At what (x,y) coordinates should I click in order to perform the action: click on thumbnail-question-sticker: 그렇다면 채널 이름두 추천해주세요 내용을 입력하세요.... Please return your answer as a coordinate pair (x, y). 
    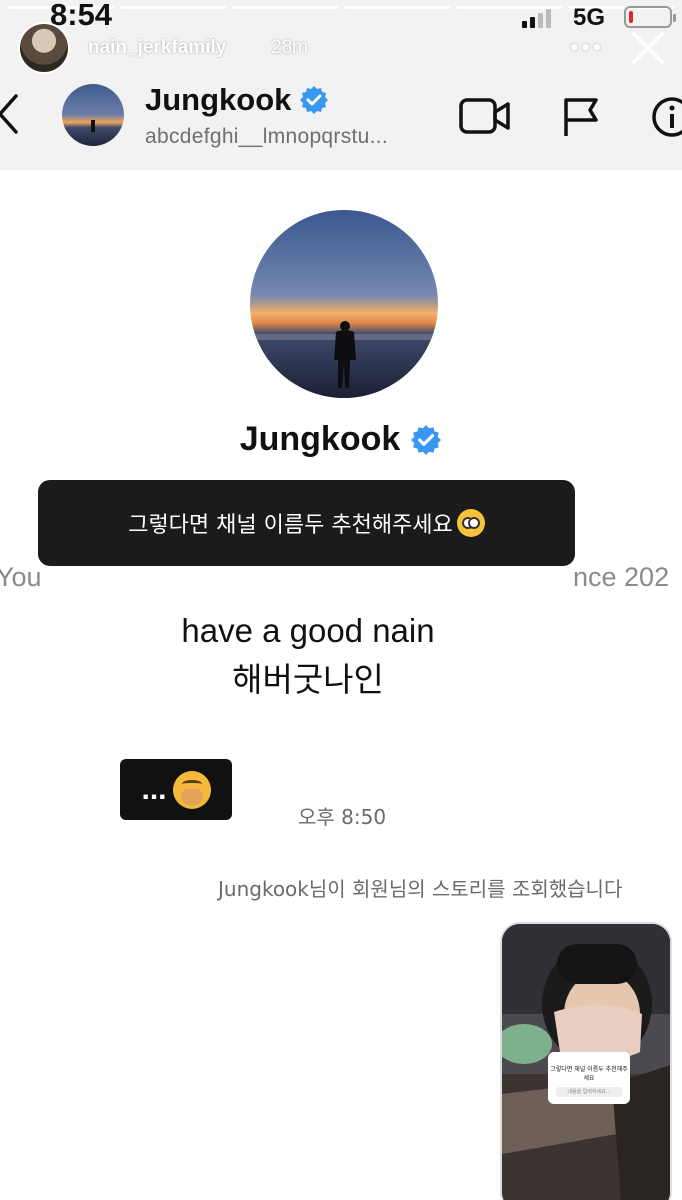
    Looking at the image, I should click on (589, 1078).